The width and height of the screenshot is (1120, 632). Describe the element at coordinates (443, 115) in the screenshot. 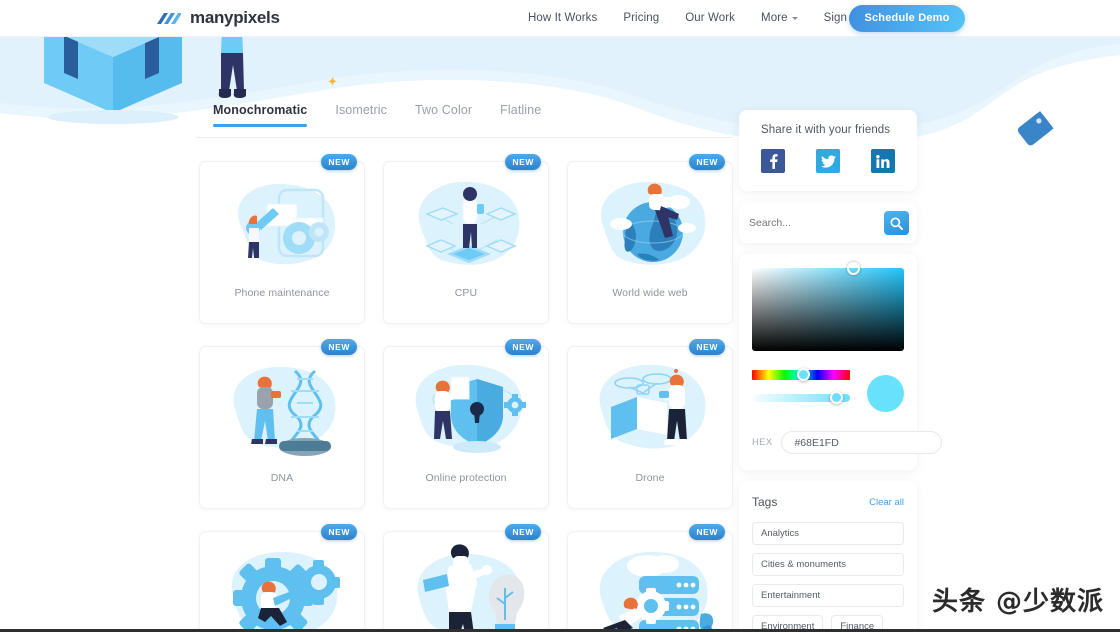

I see `tab-two-color: Two Color` at that location.